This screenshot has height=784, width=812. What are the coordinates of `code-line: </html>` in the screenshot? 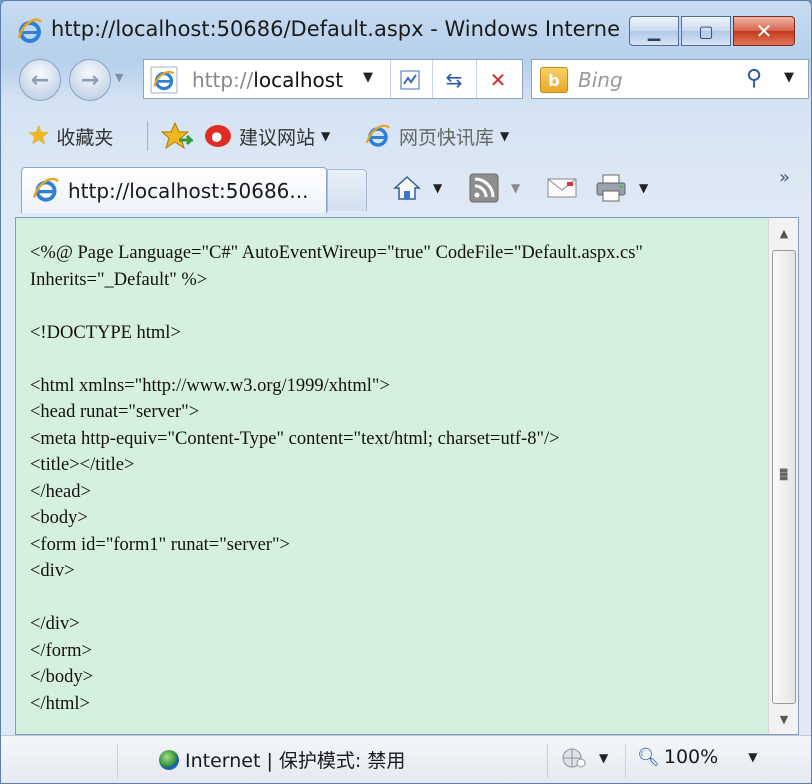 It's located at (60, 703).